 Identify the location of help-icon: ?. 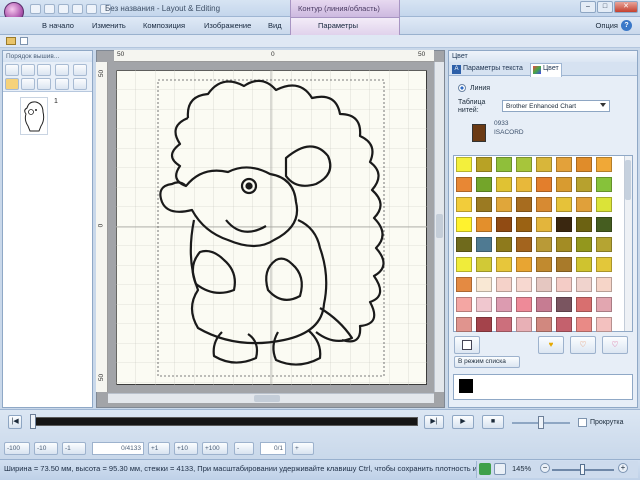
(626, 25).